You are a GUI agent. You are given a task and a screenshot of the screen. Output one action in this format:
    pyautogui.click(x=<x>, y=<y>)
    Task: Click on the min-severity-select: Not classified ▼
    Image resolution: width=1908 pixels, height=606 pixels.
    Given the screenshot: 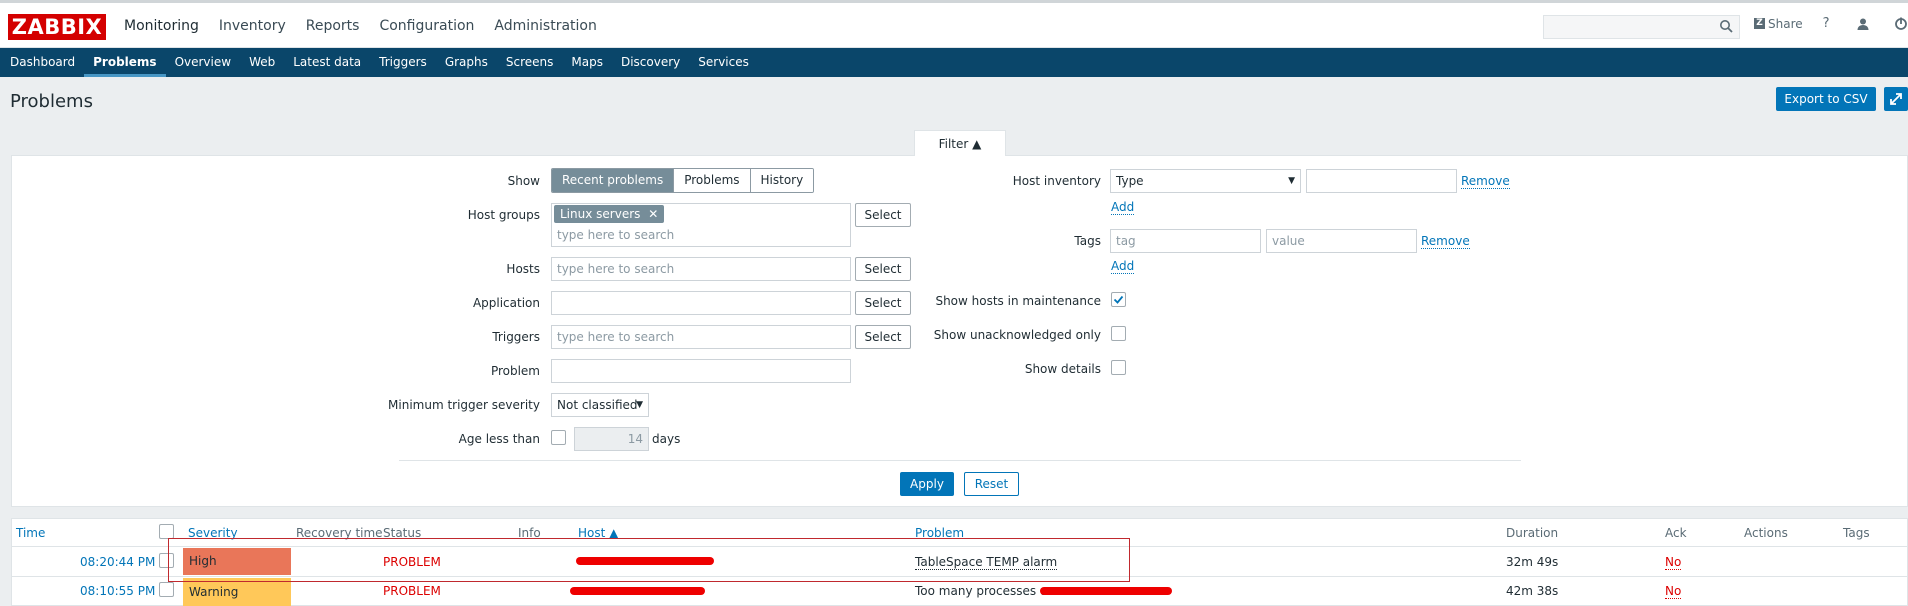 What is the action you would take?
    pyautogui.click(x=600, y=405)
    